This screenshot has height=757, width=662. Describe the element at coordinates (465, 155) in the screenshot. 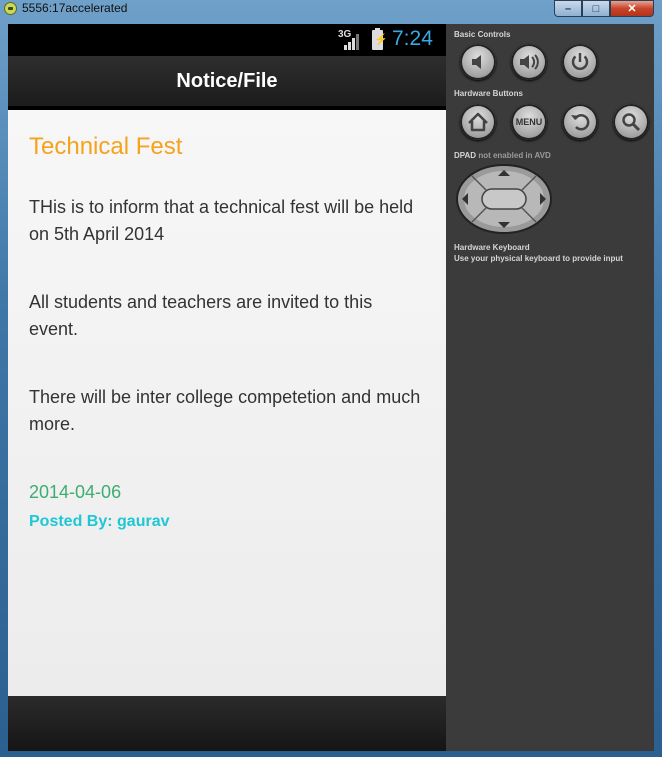

I see `dpad-label-text: DPAD` at that location.